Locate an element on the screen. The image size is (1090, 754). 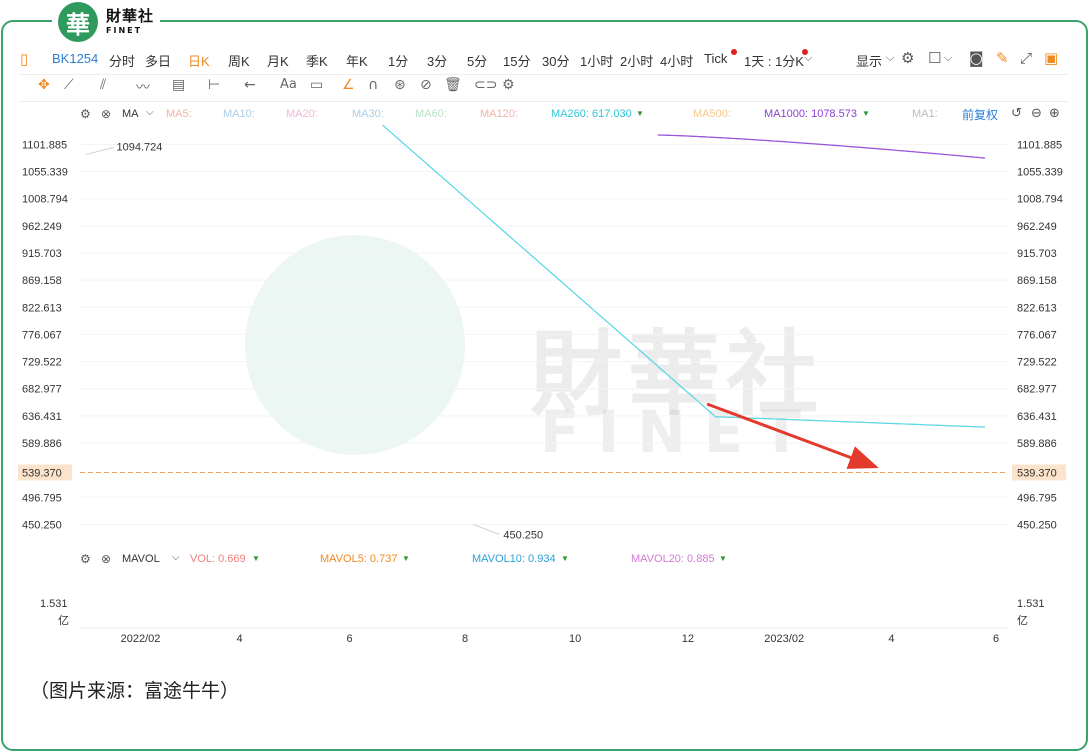
volume-bars: 1.531 亿 1.531 亿 is located at coordinates (542, 613).